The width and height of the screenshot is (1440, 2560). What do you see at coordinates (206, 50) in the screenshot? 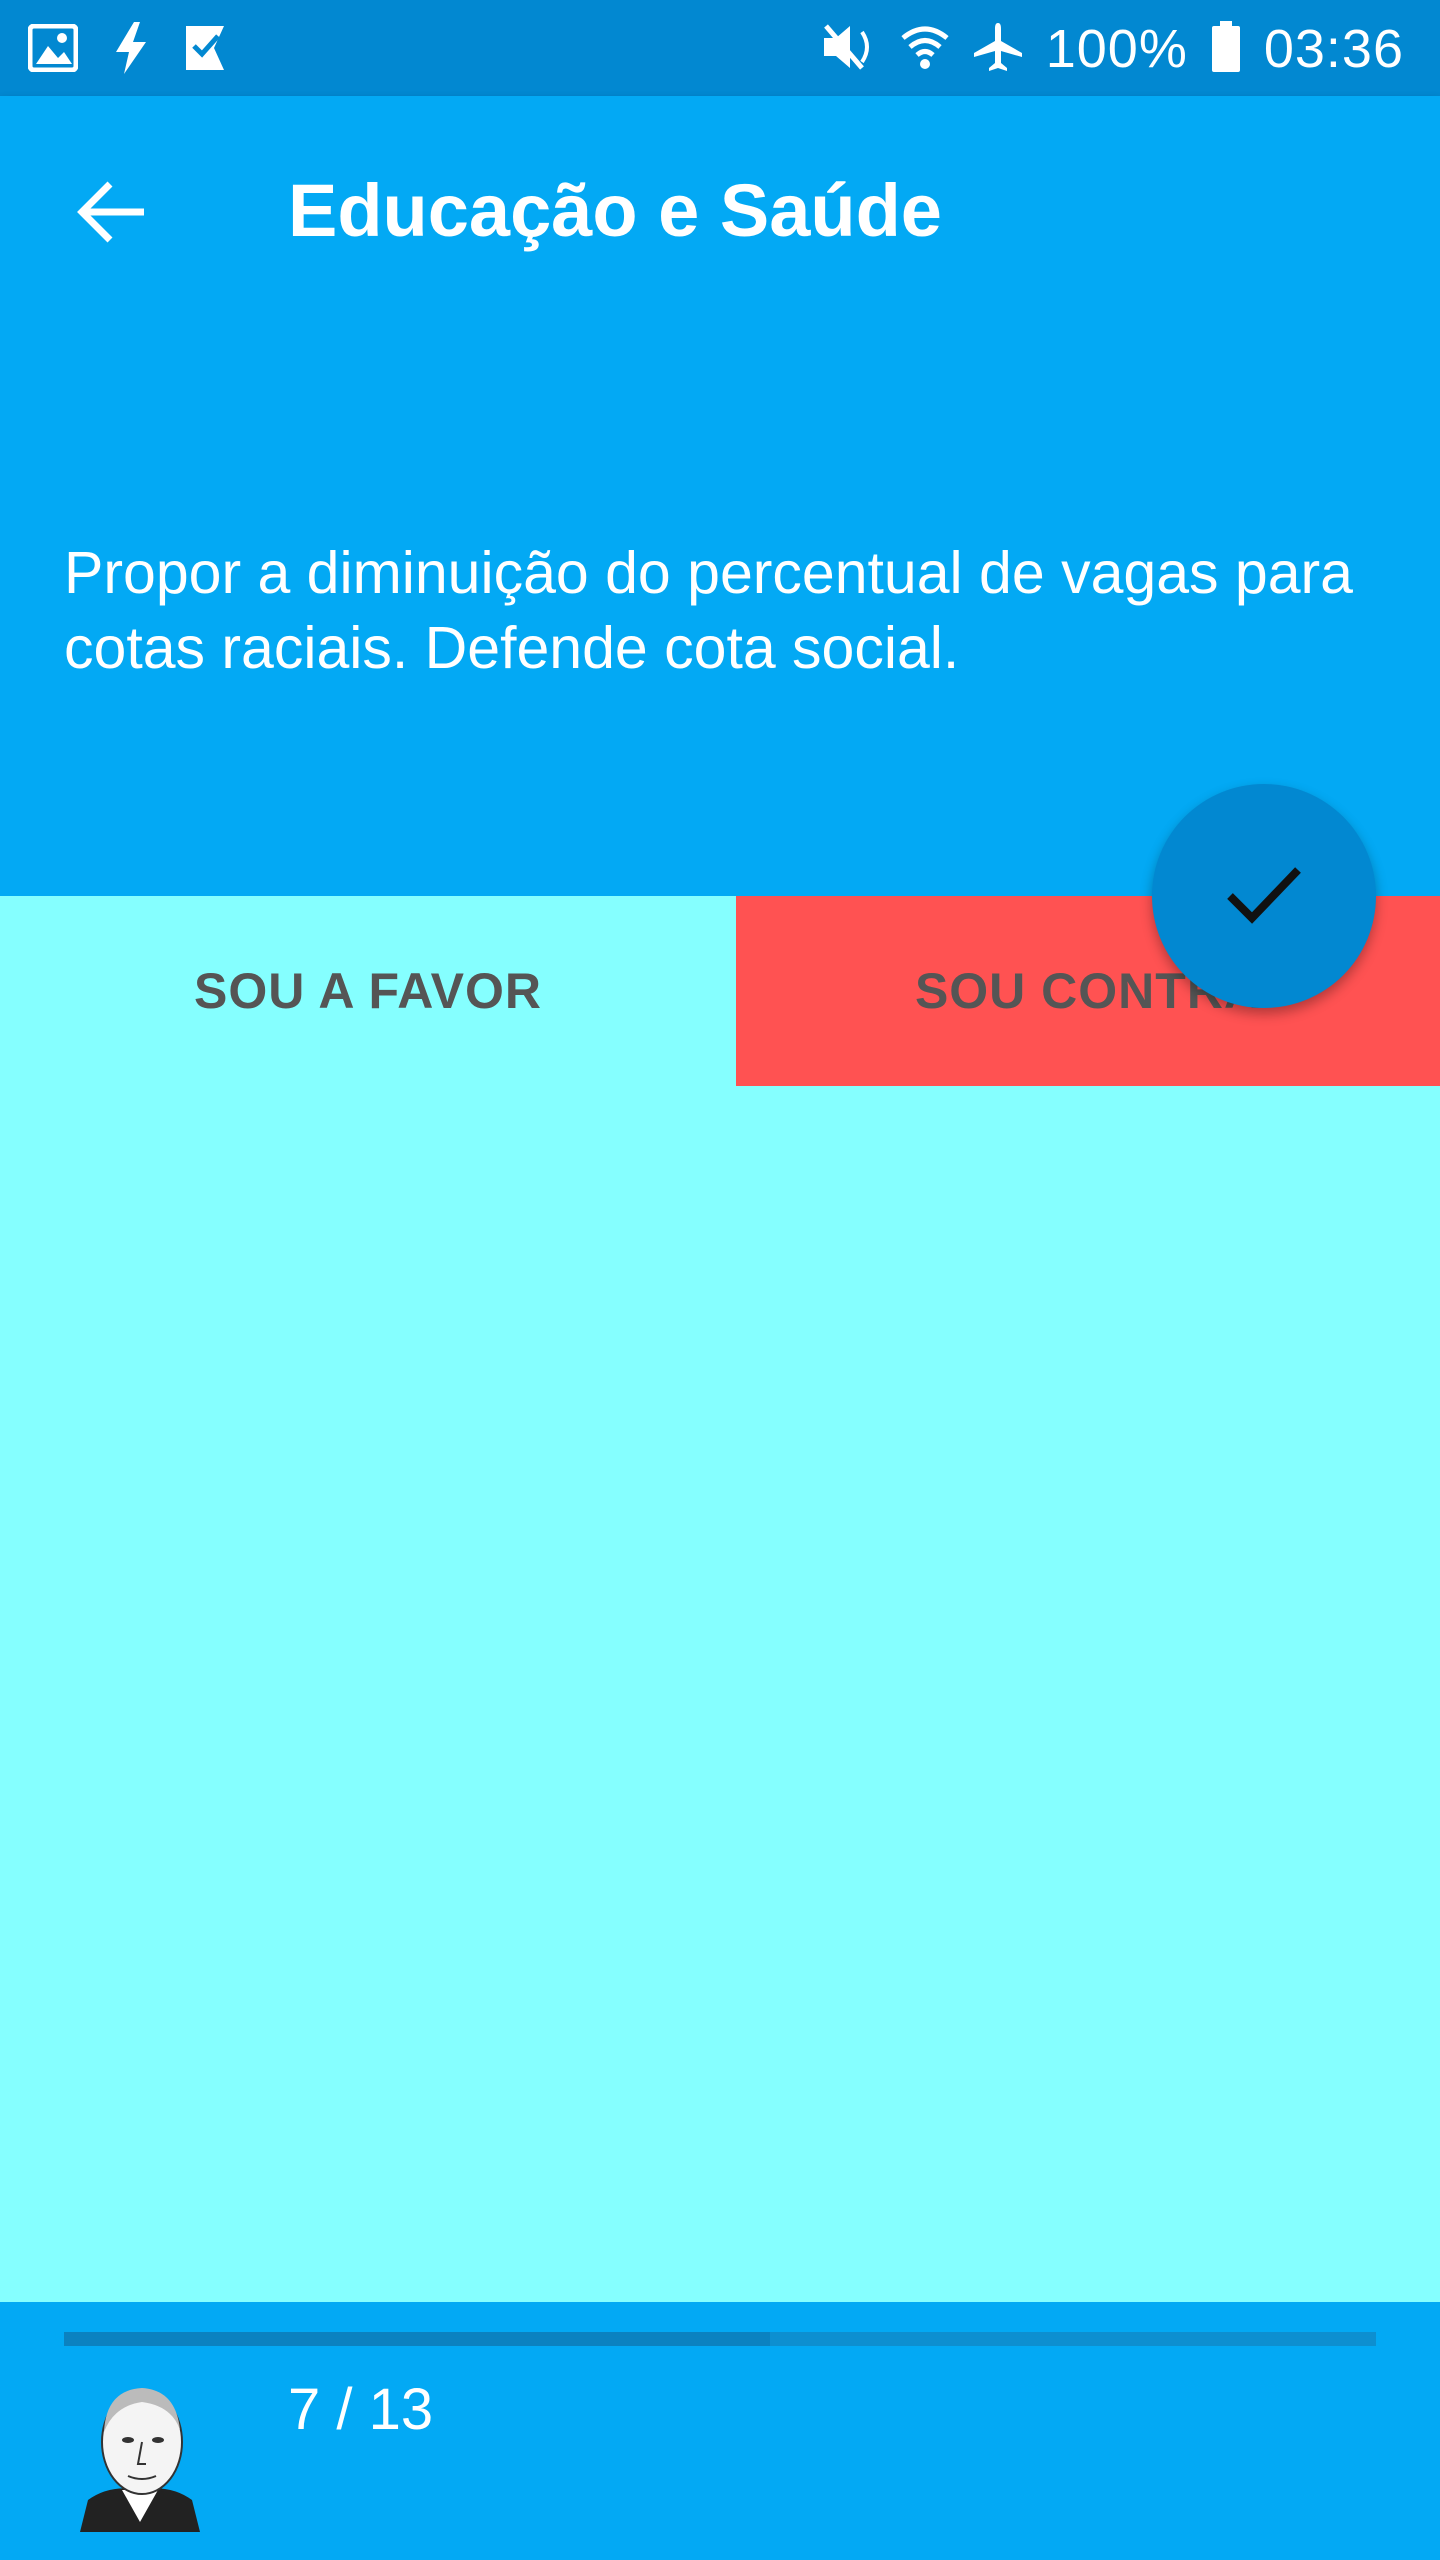
I see `task-check-icon` at bounding box center [206, 50].